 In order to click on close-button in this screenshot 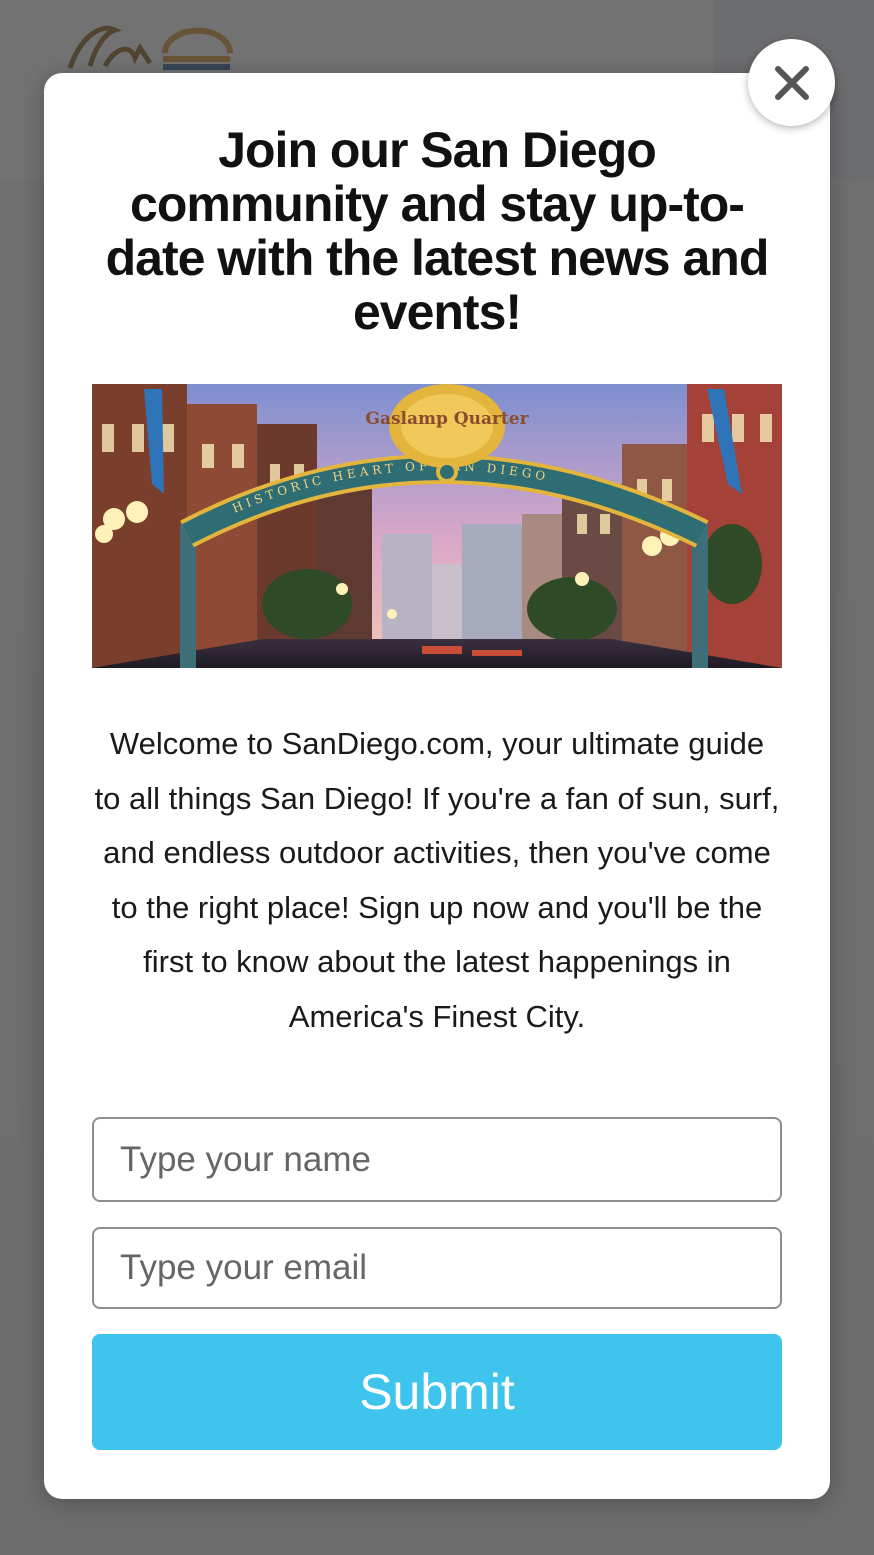, I will do `click(791, 82)`.